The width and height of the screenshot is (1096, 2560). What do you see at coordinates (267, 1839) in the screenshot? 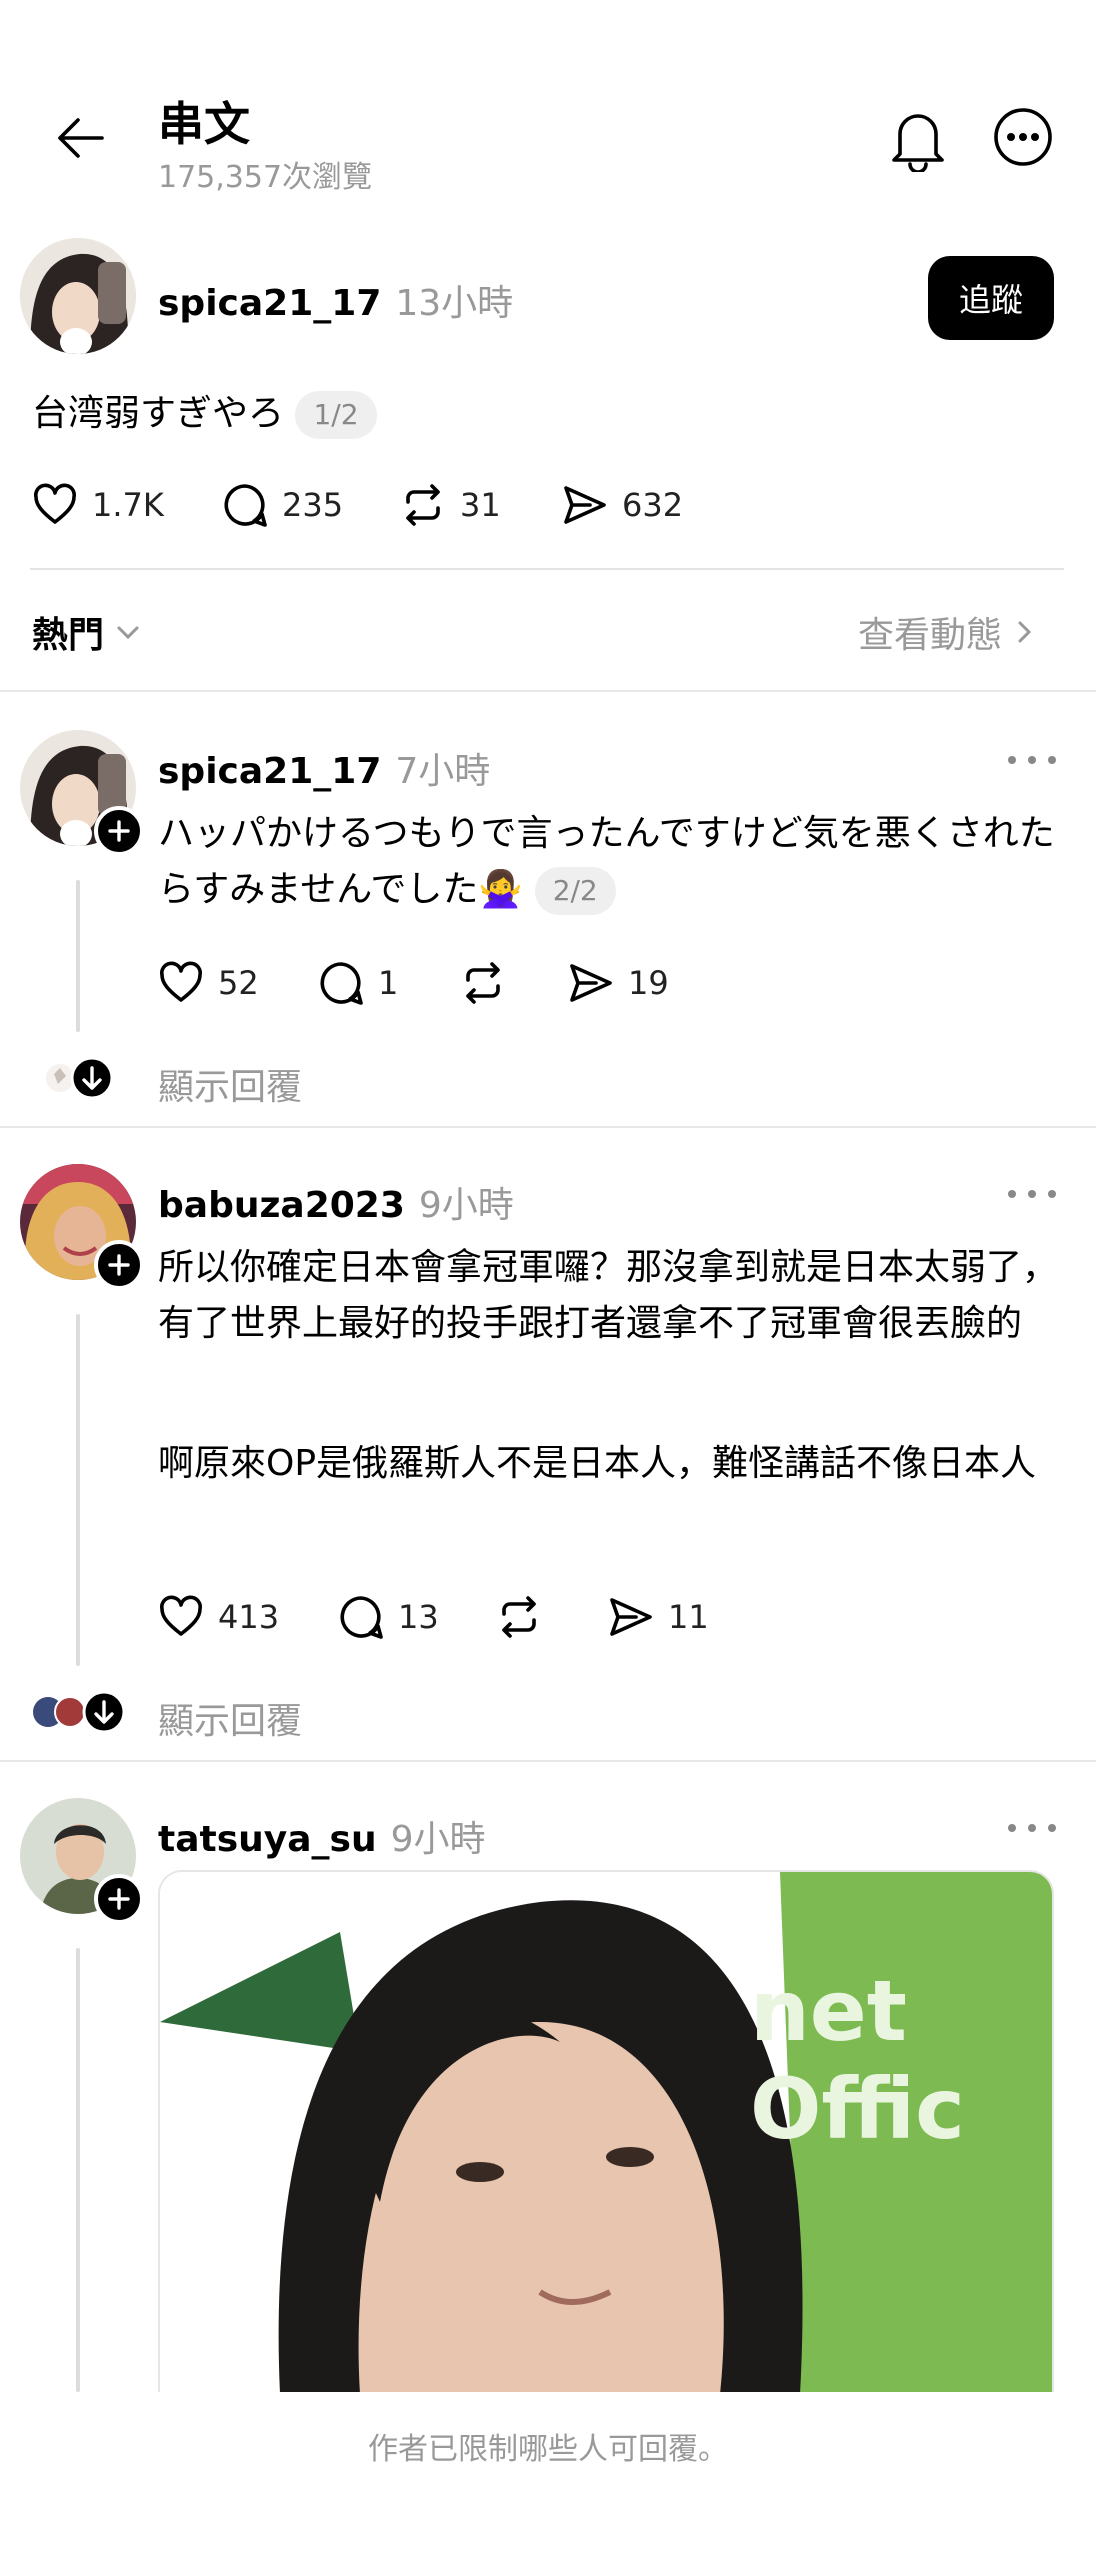
I see `reply-username: tatsuya_su` at bounding box center [267, 1839].